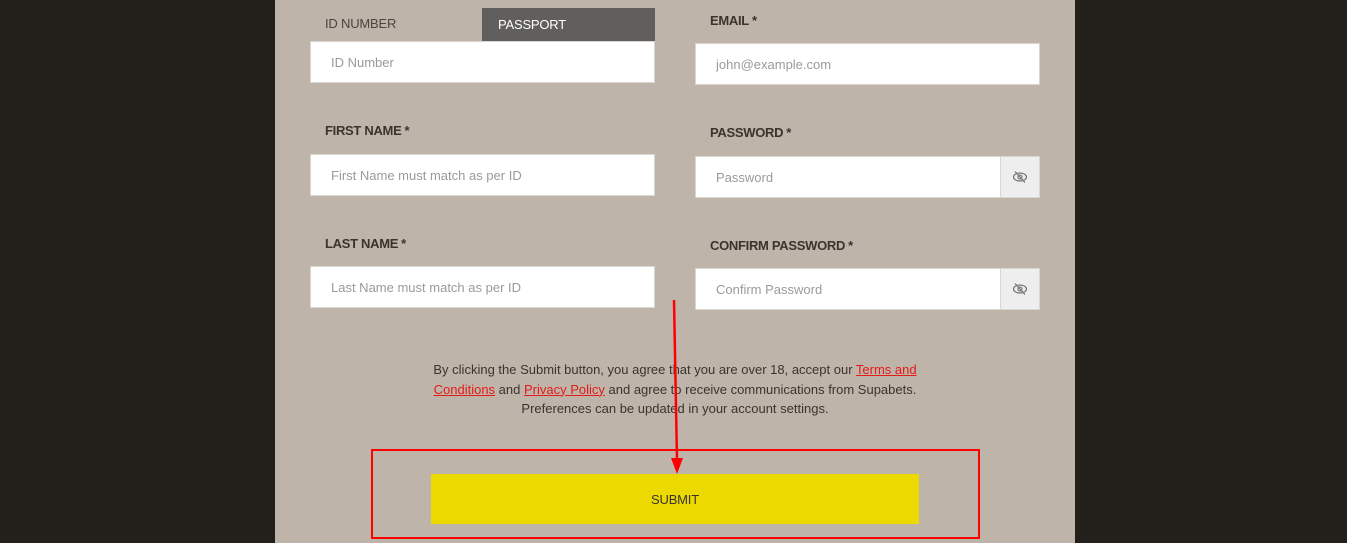  I want to click on email-label: EMAIL *, so click(733, 20).